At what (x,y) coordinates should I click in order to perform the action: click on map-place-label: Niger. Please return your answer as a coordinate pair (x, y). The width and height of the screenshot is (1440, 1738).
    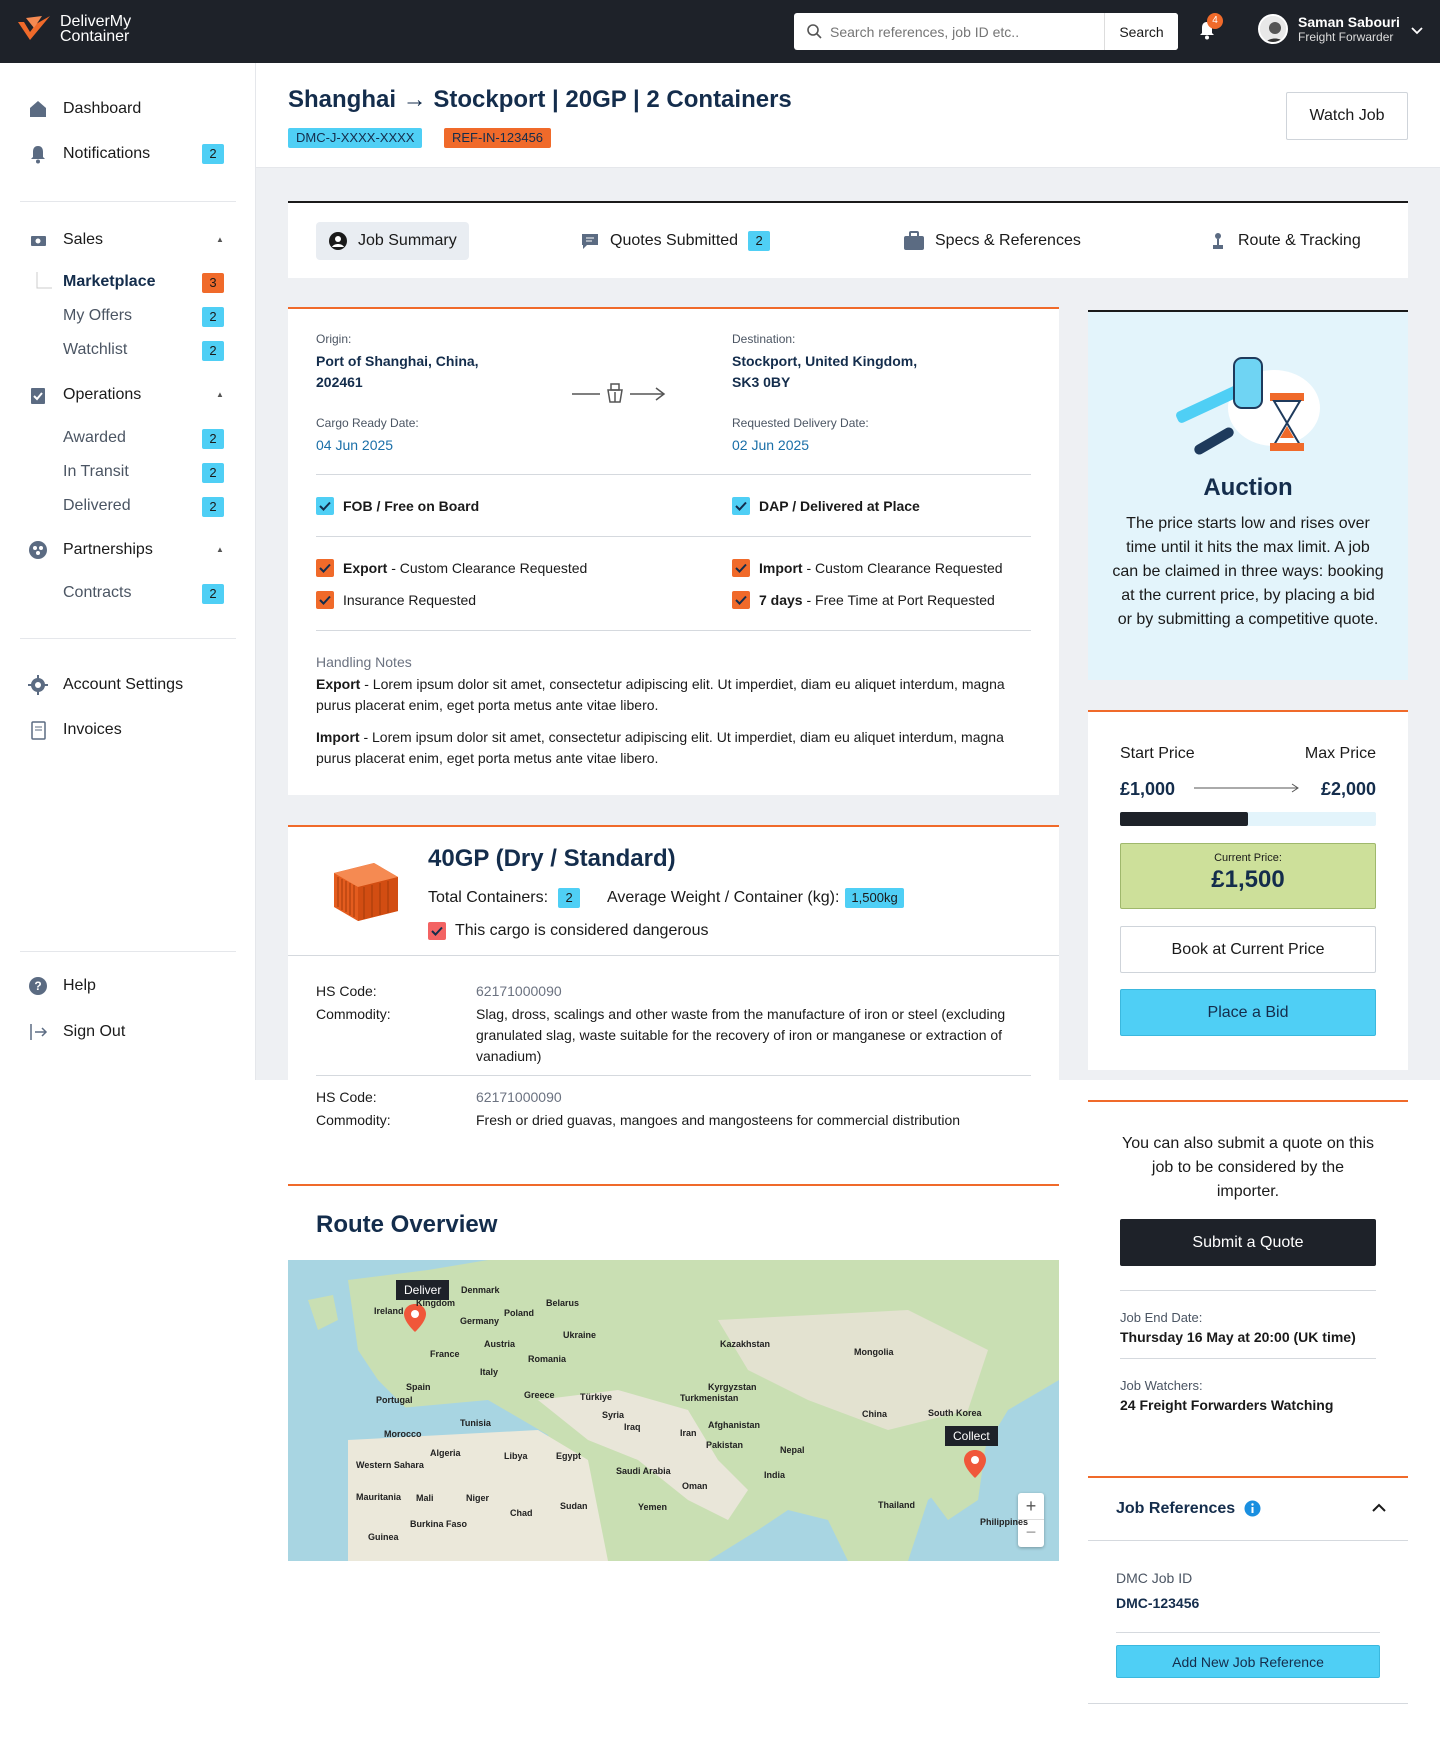
    Looking at the image, I should click on (478, 1498).